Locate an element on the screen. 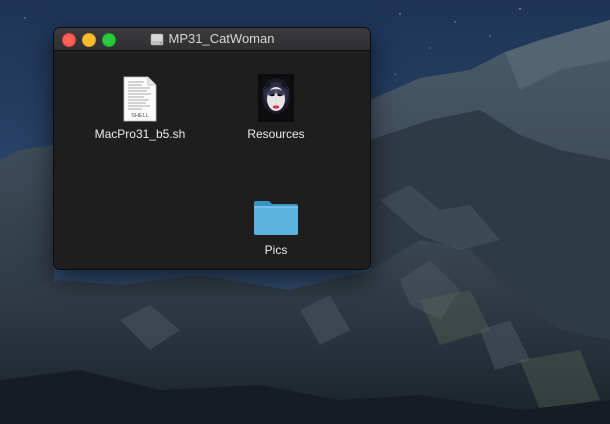  folder-item-pics: Pics is located at coordinates (276, 215).